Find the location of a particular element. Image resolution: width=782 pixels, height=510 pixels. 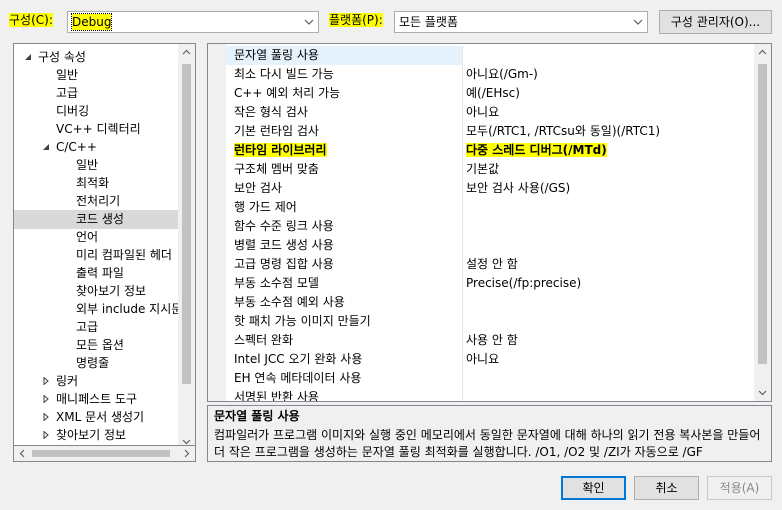

property-value: Precise(/fp:precise) is located at coordinates (523, 283).